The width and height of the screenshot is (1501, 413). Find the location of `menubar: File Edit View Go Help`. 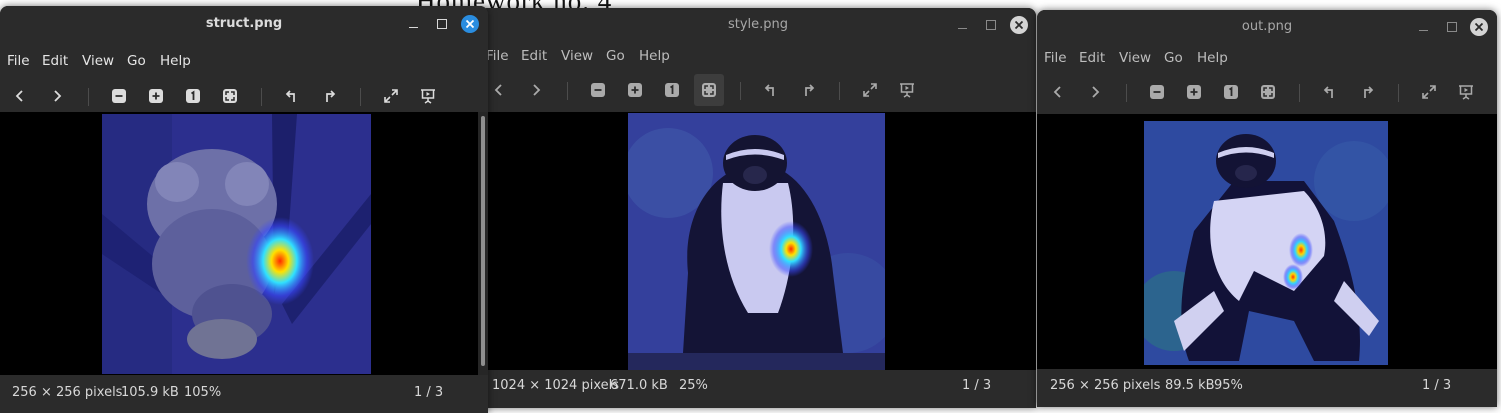

menubar: File Edit View Go Help is located at coordinates (244, 61).